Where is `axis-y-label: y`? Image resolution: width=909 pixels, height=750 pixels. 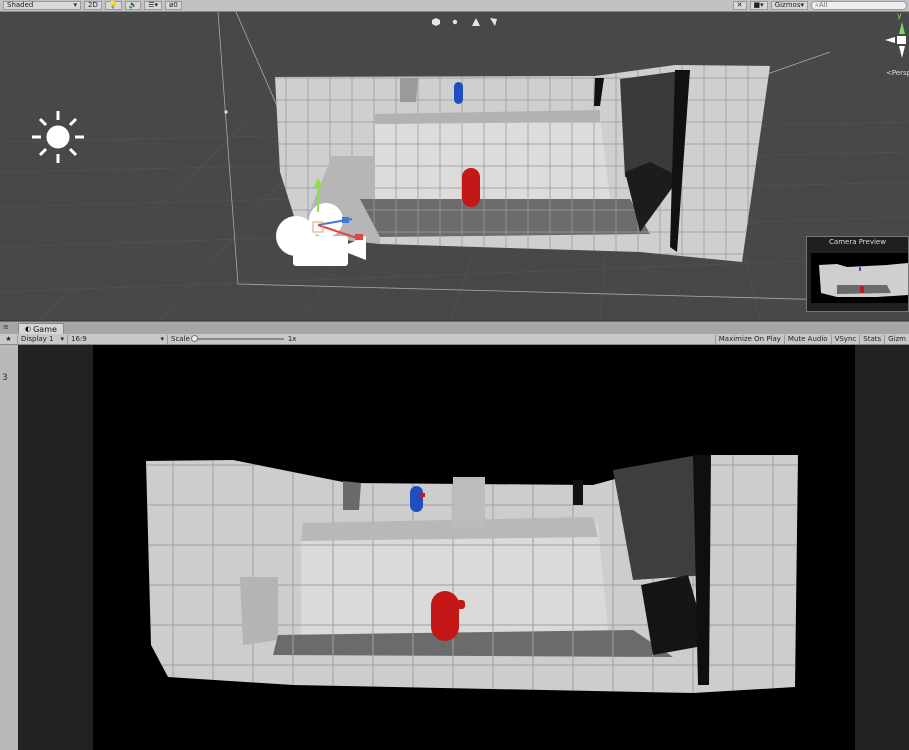 axis-y-label: y is located at coordinates (899, 16).